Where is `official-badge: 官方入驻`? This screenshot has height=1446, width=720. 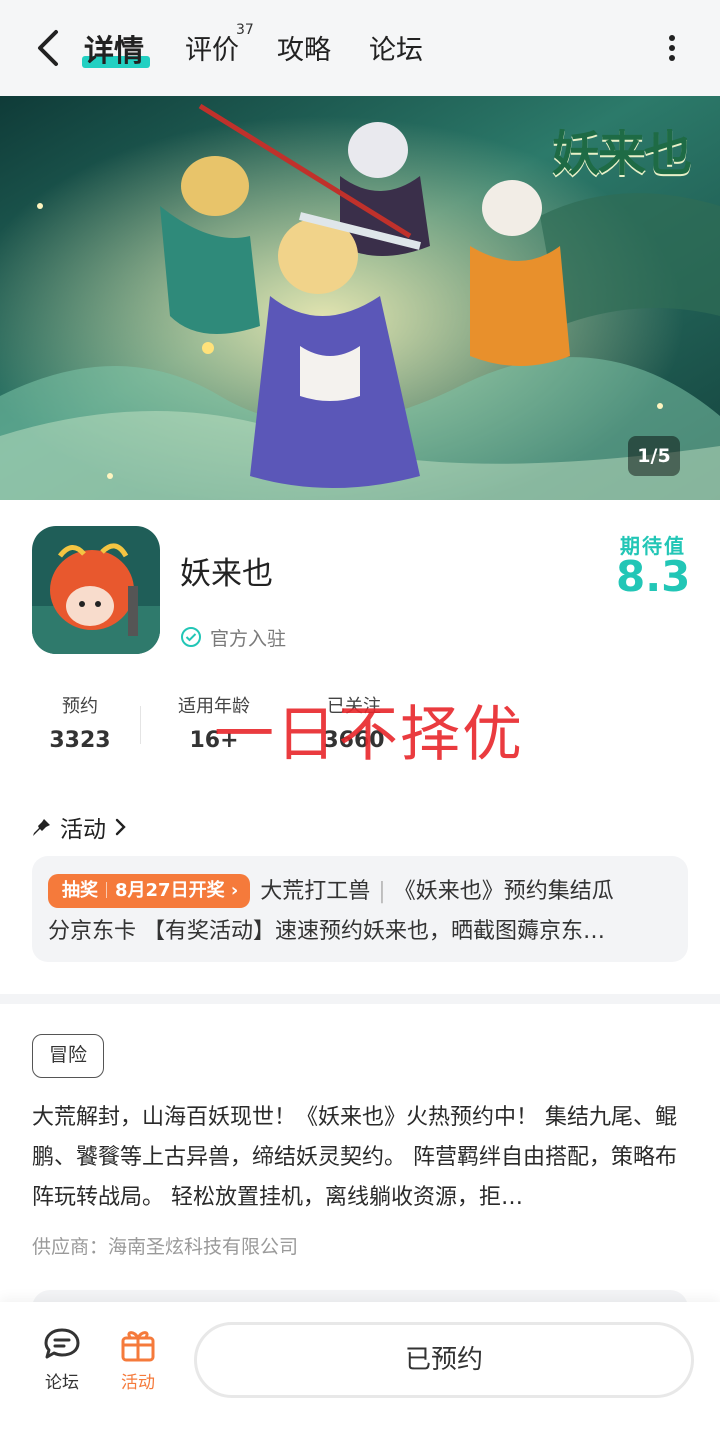
official-badge: 官方入驻 is located at coordinates (233, 637).